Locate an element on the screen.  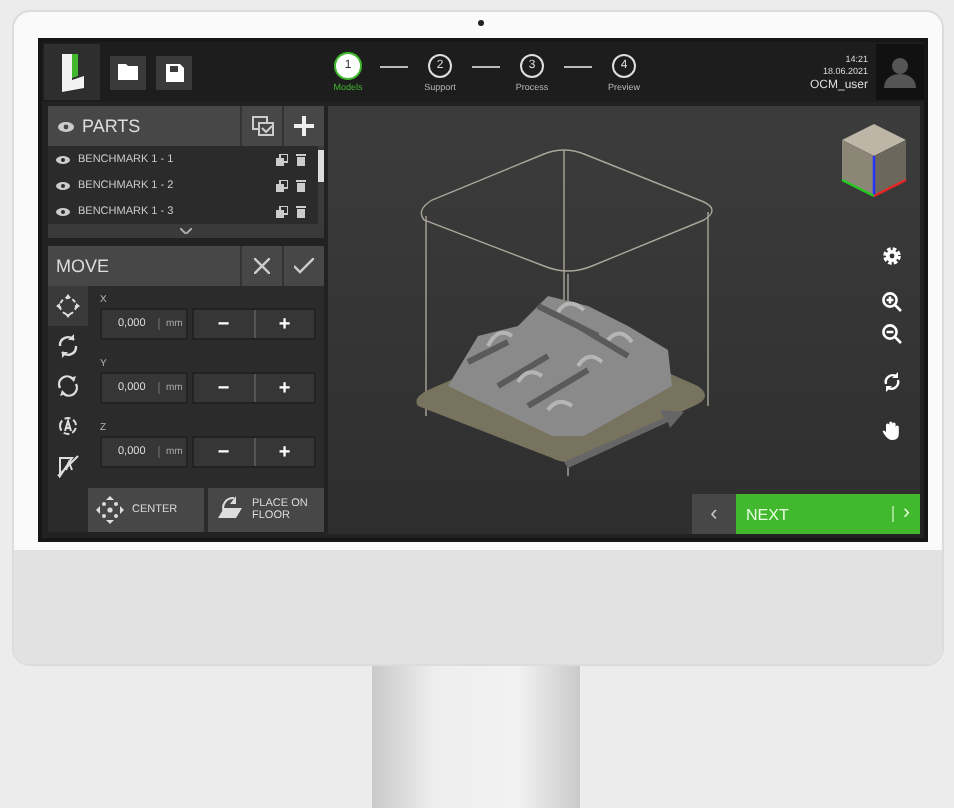
panel-title: MOVE is located at coordinates (83, 266).